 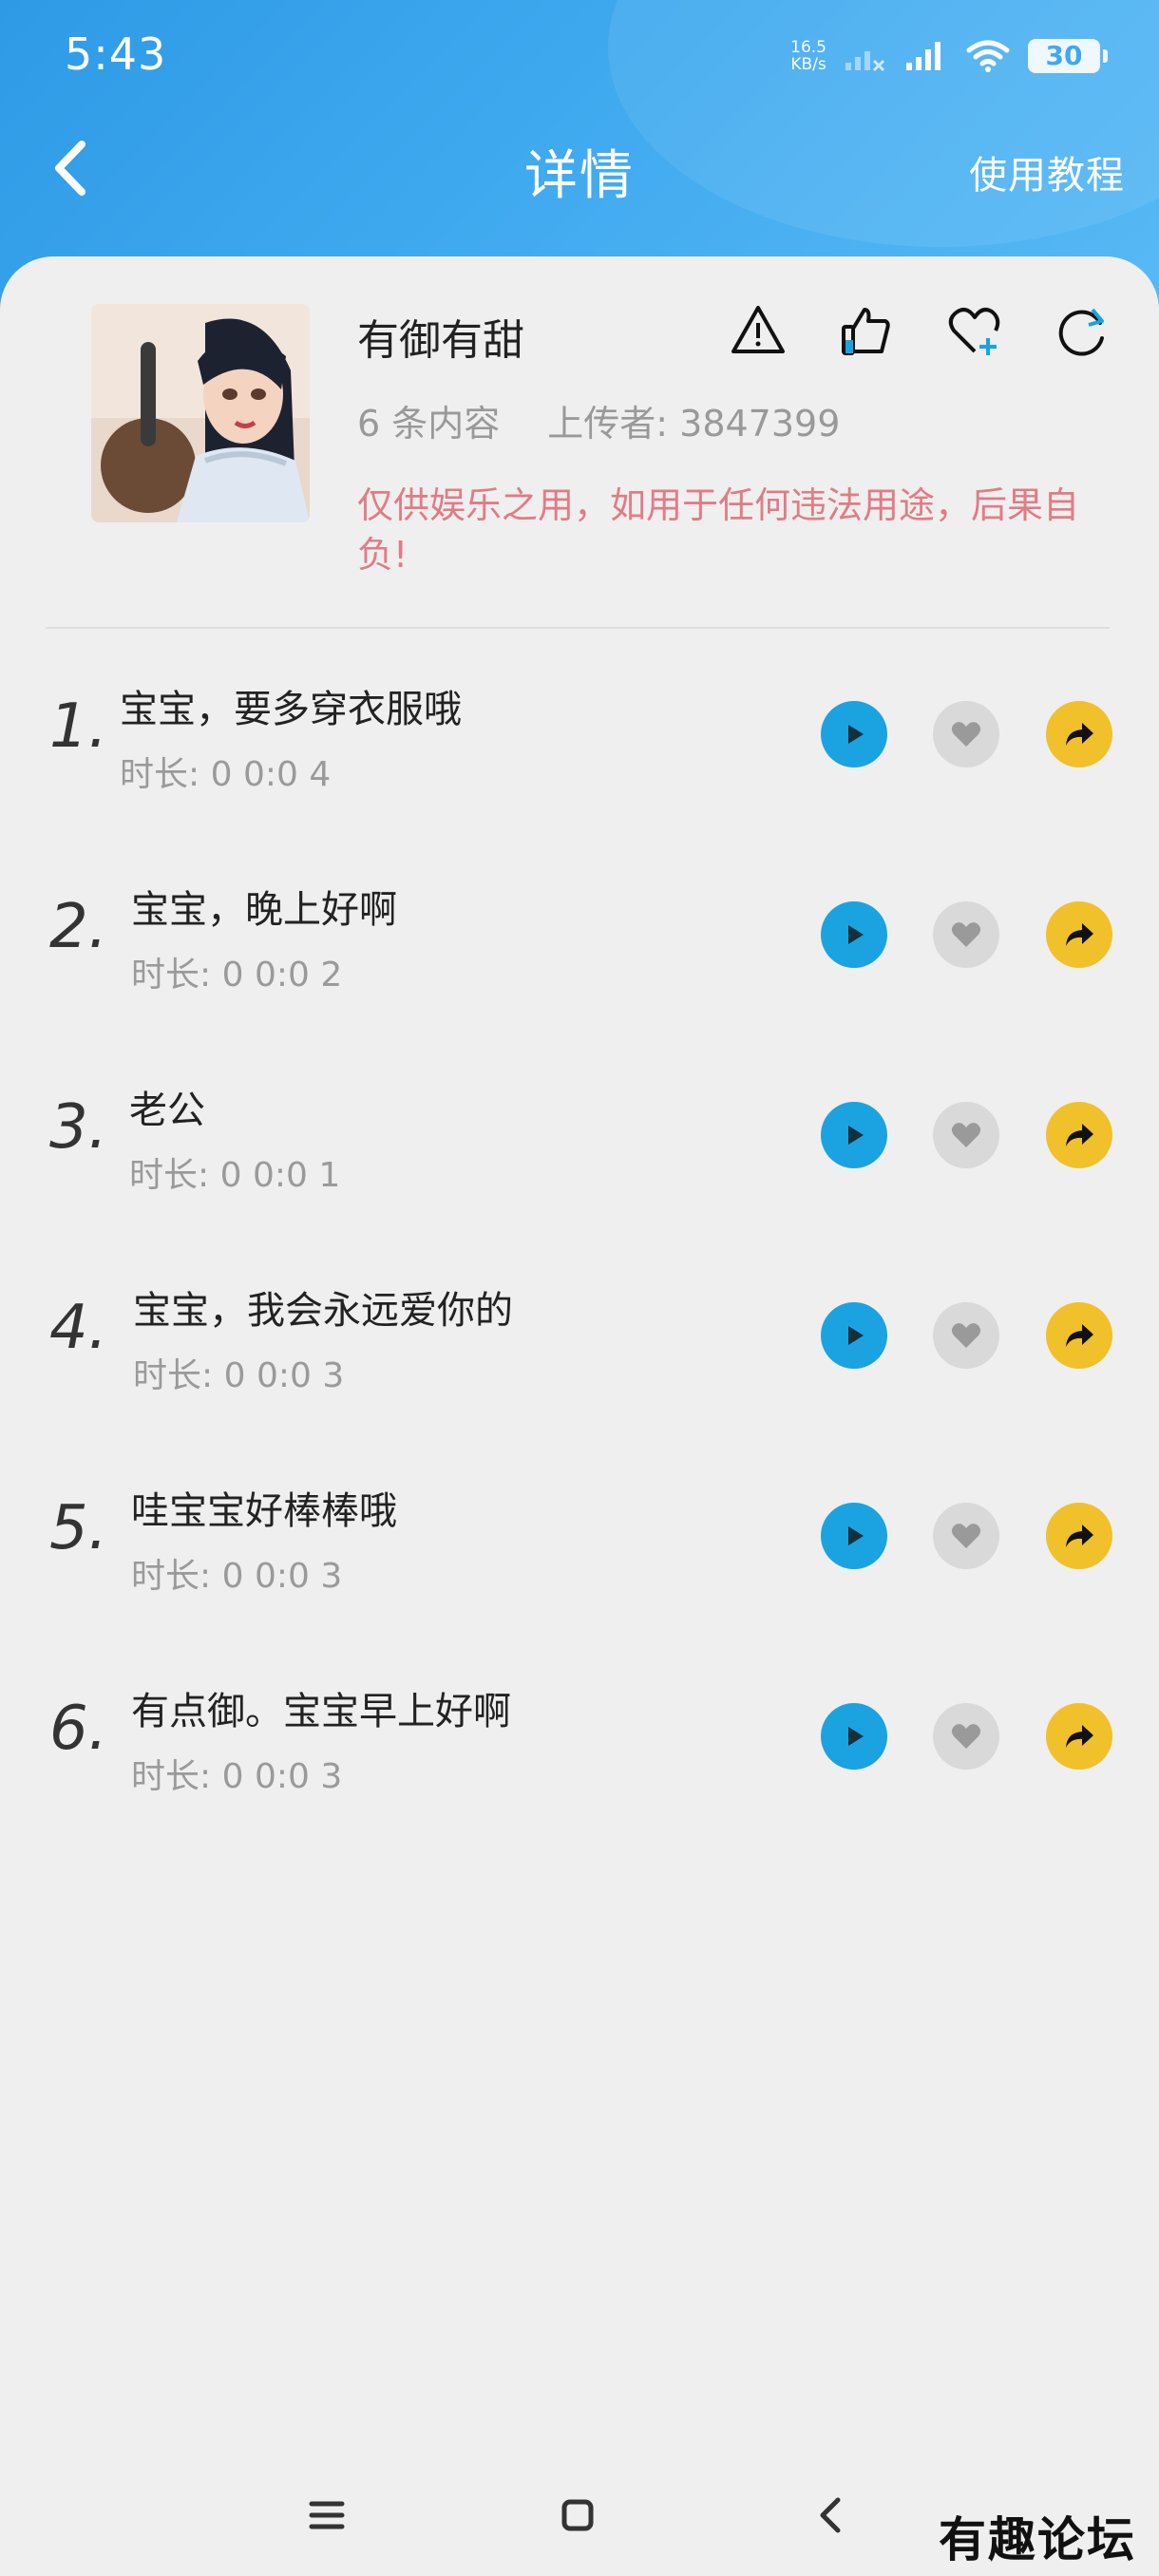 I want to click on list-item: 5. 哇宝宝好棒棒哦 时长: 0 0:0 3, so click(x=579, y=1530).